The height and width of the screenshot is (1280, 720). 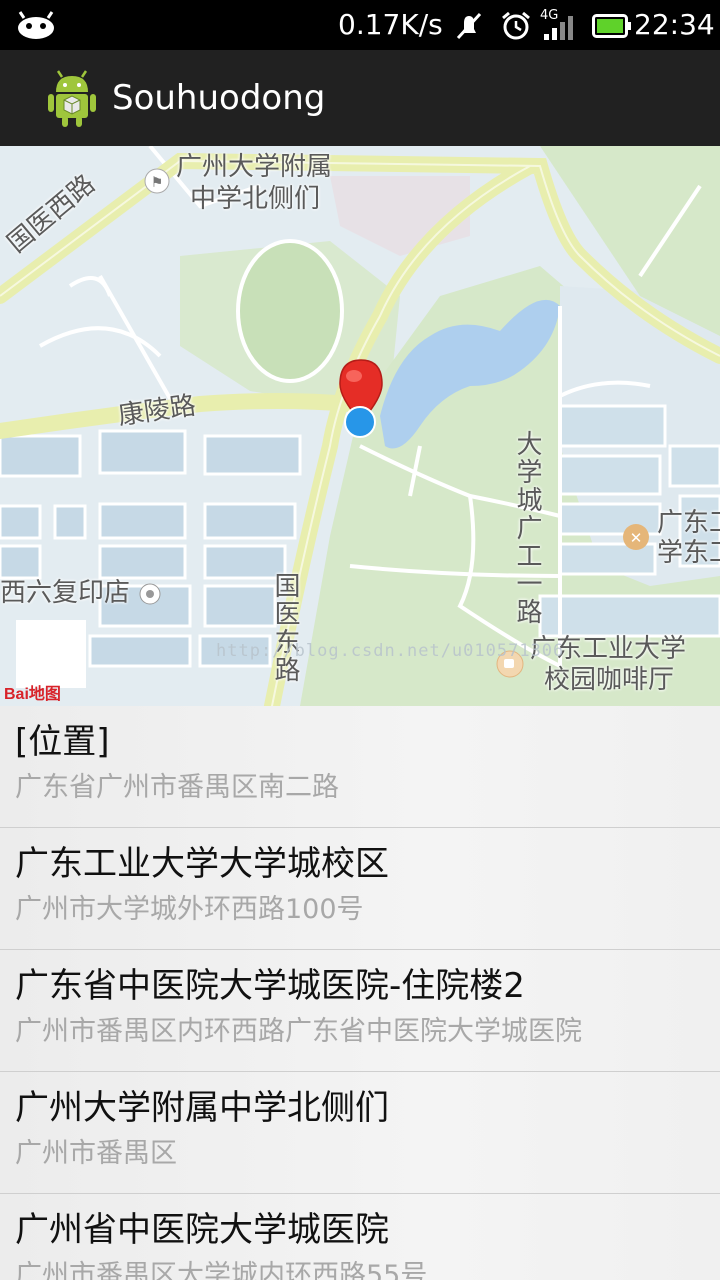 I want to click on item-title: 广州省中医院大学城医院, so click(x=202, y=1230).